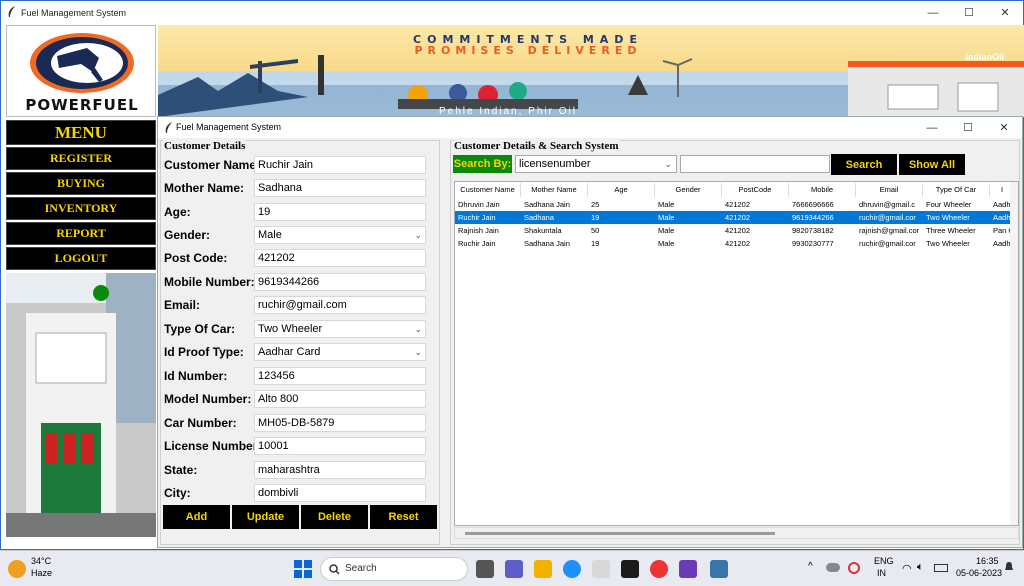  I want to click on clock-date: 05-06-2023, so click(979, 573).